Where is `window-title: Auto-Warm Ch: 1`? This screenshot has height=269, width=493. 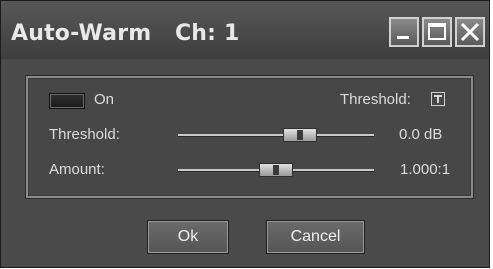
window-title: Auto-Warm Ch: 1 is located at coordinates (125, 33).